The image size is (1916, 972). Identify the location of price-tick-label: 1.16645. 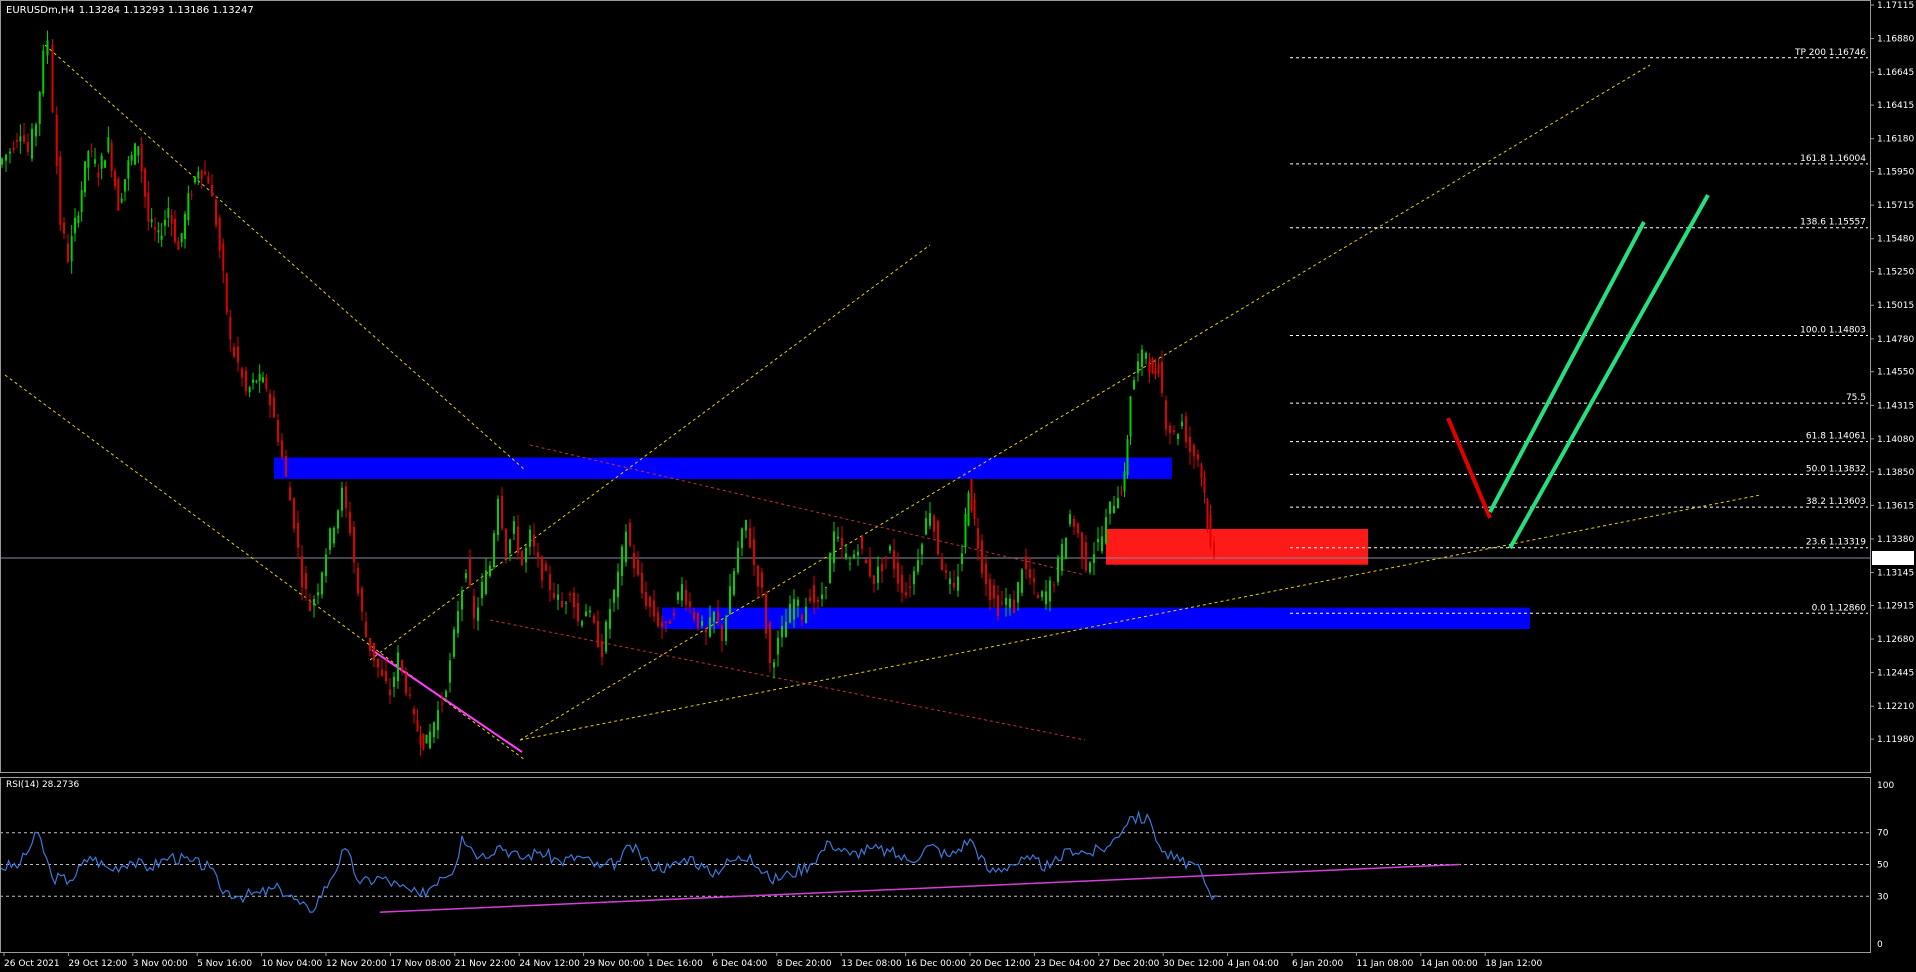
(1895, 73).